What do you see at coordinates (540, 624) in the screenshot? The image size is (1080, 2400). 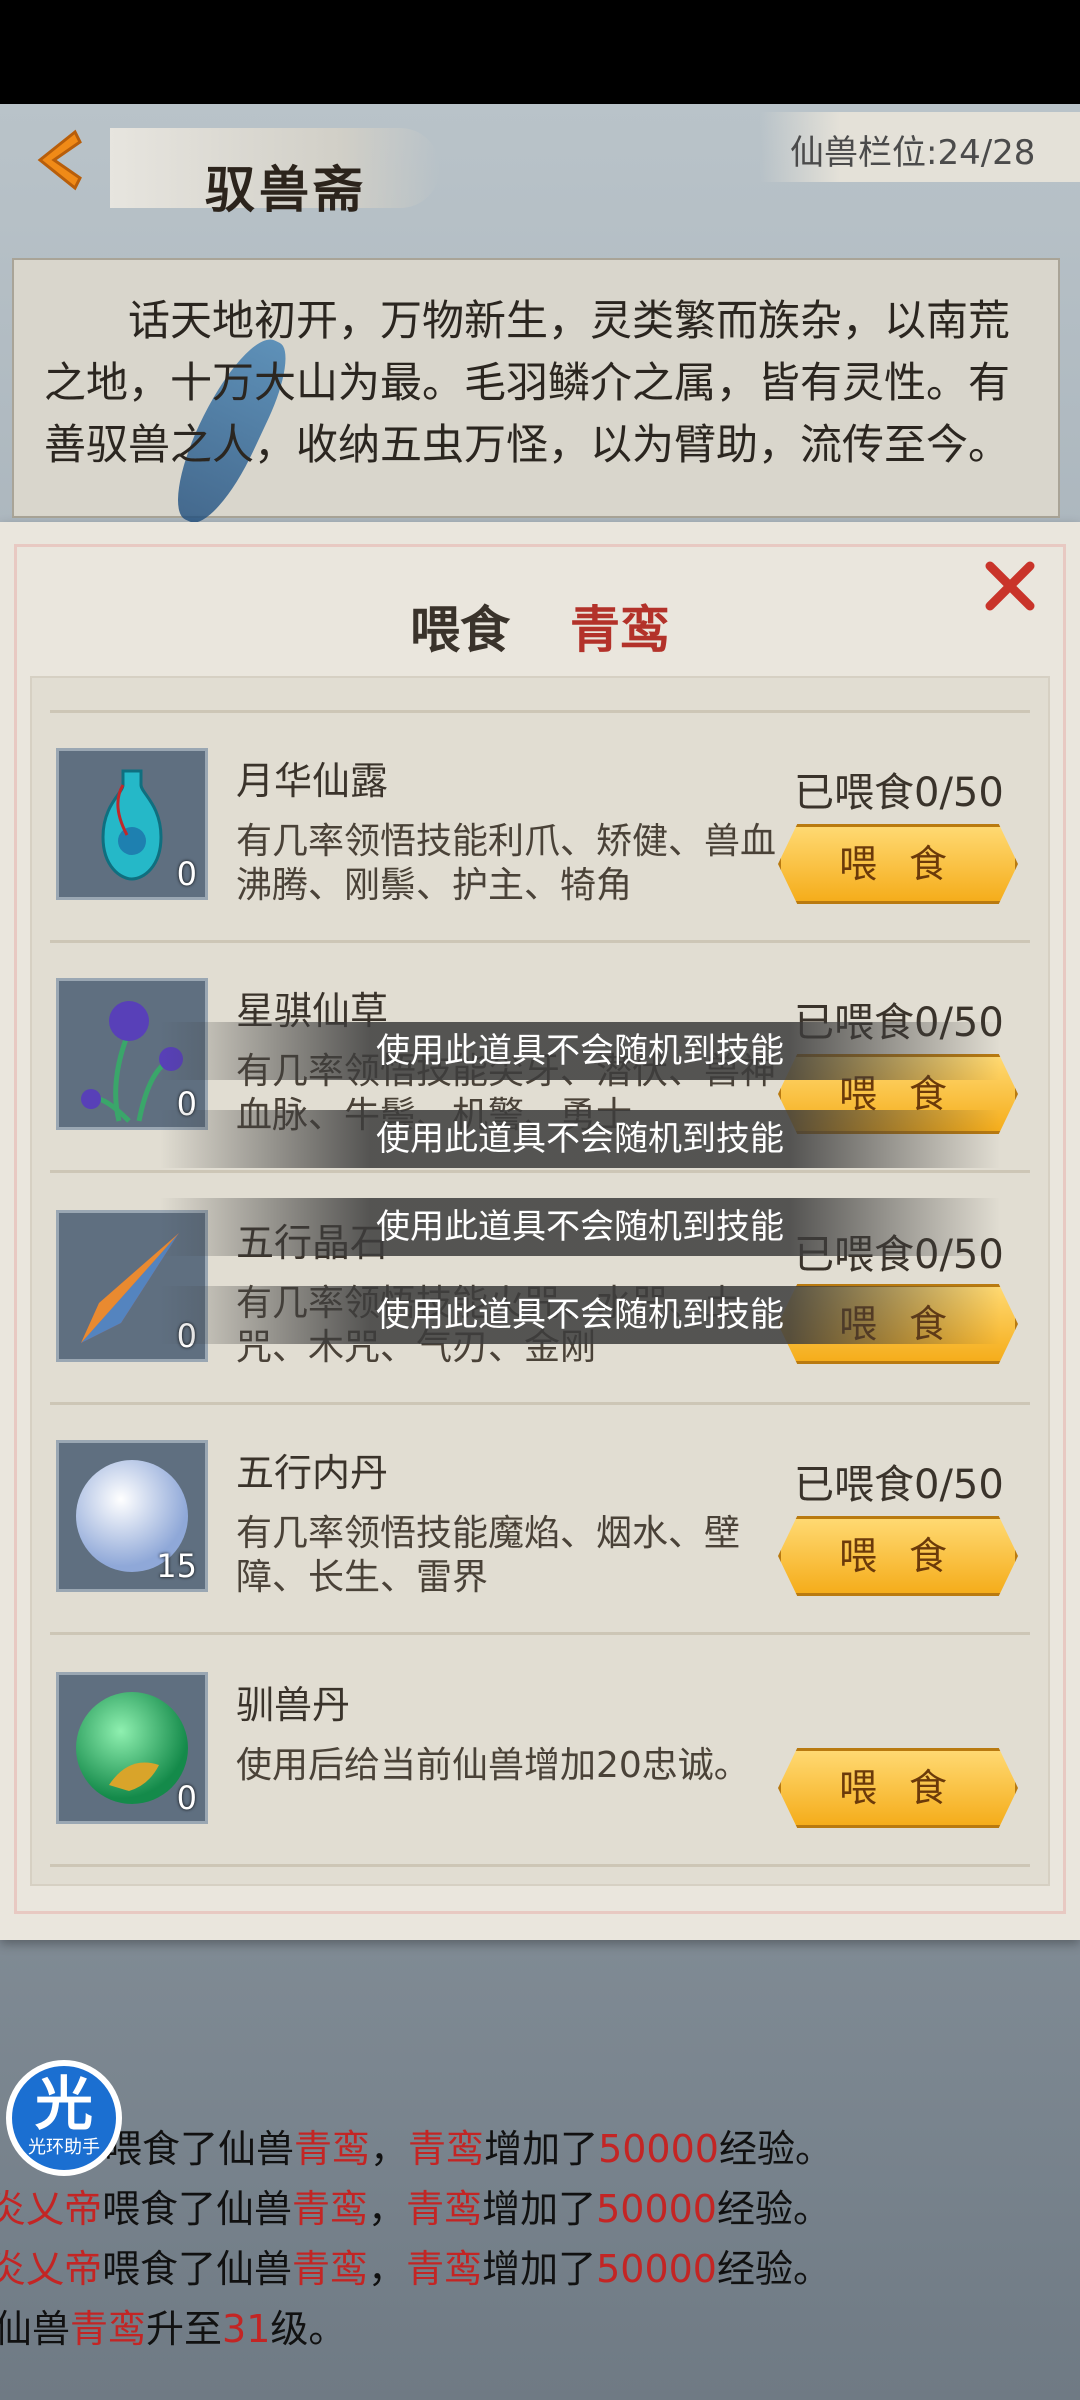 I see `dialog-title: 喂食 青鸾` at bounding box center [540, 624].